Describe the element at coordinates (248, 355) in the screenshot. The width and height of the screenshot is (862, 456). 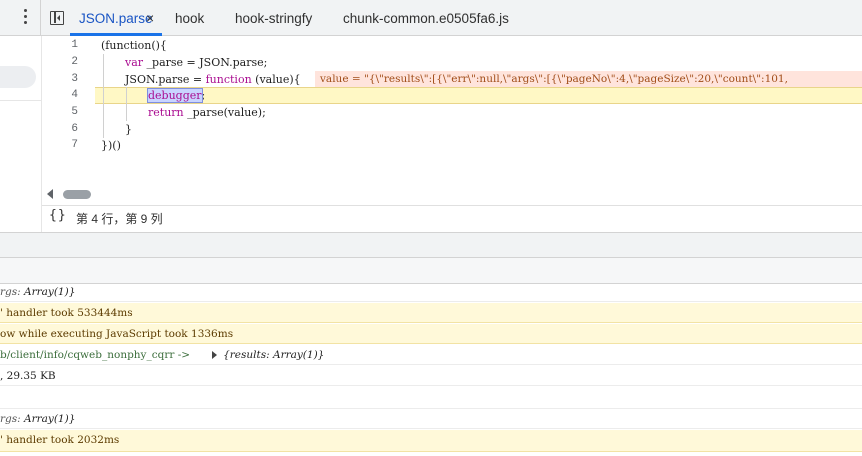
I see `console-text: {results:` at that location.